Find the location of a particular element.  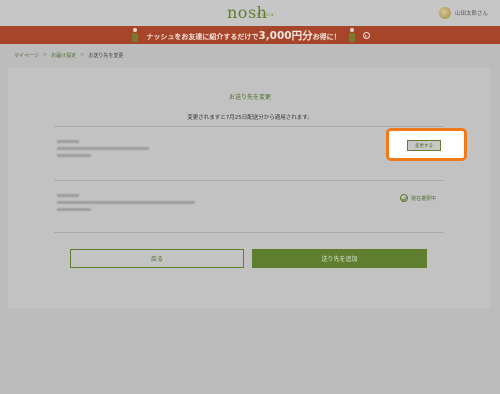

arrow-right-circle-icon: ▸ is located at coordinates (366, 35).